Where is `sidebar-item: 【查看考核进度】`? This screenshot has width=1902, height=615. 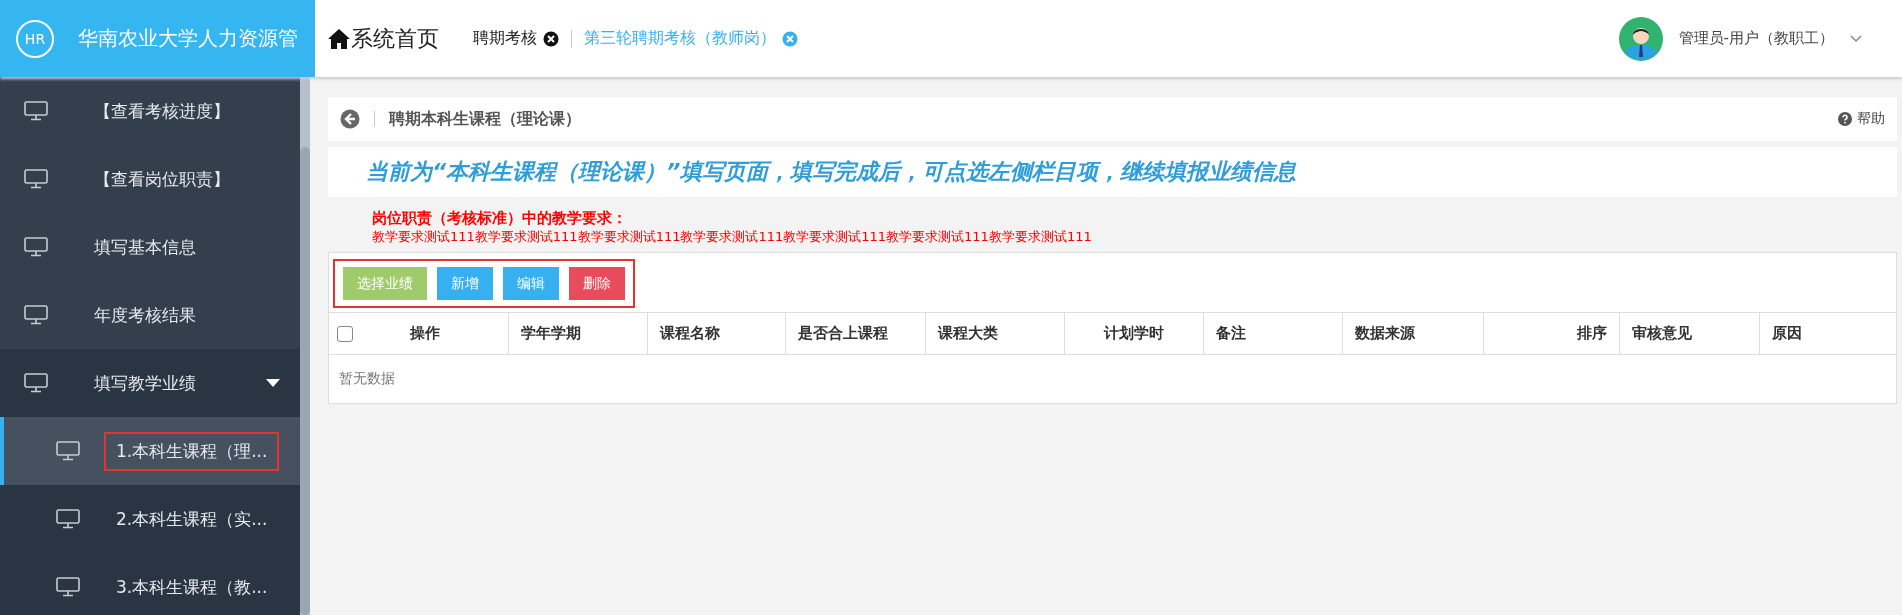 sidebar-item: 【查看考核进度】 is located at coordinates (150, 111).